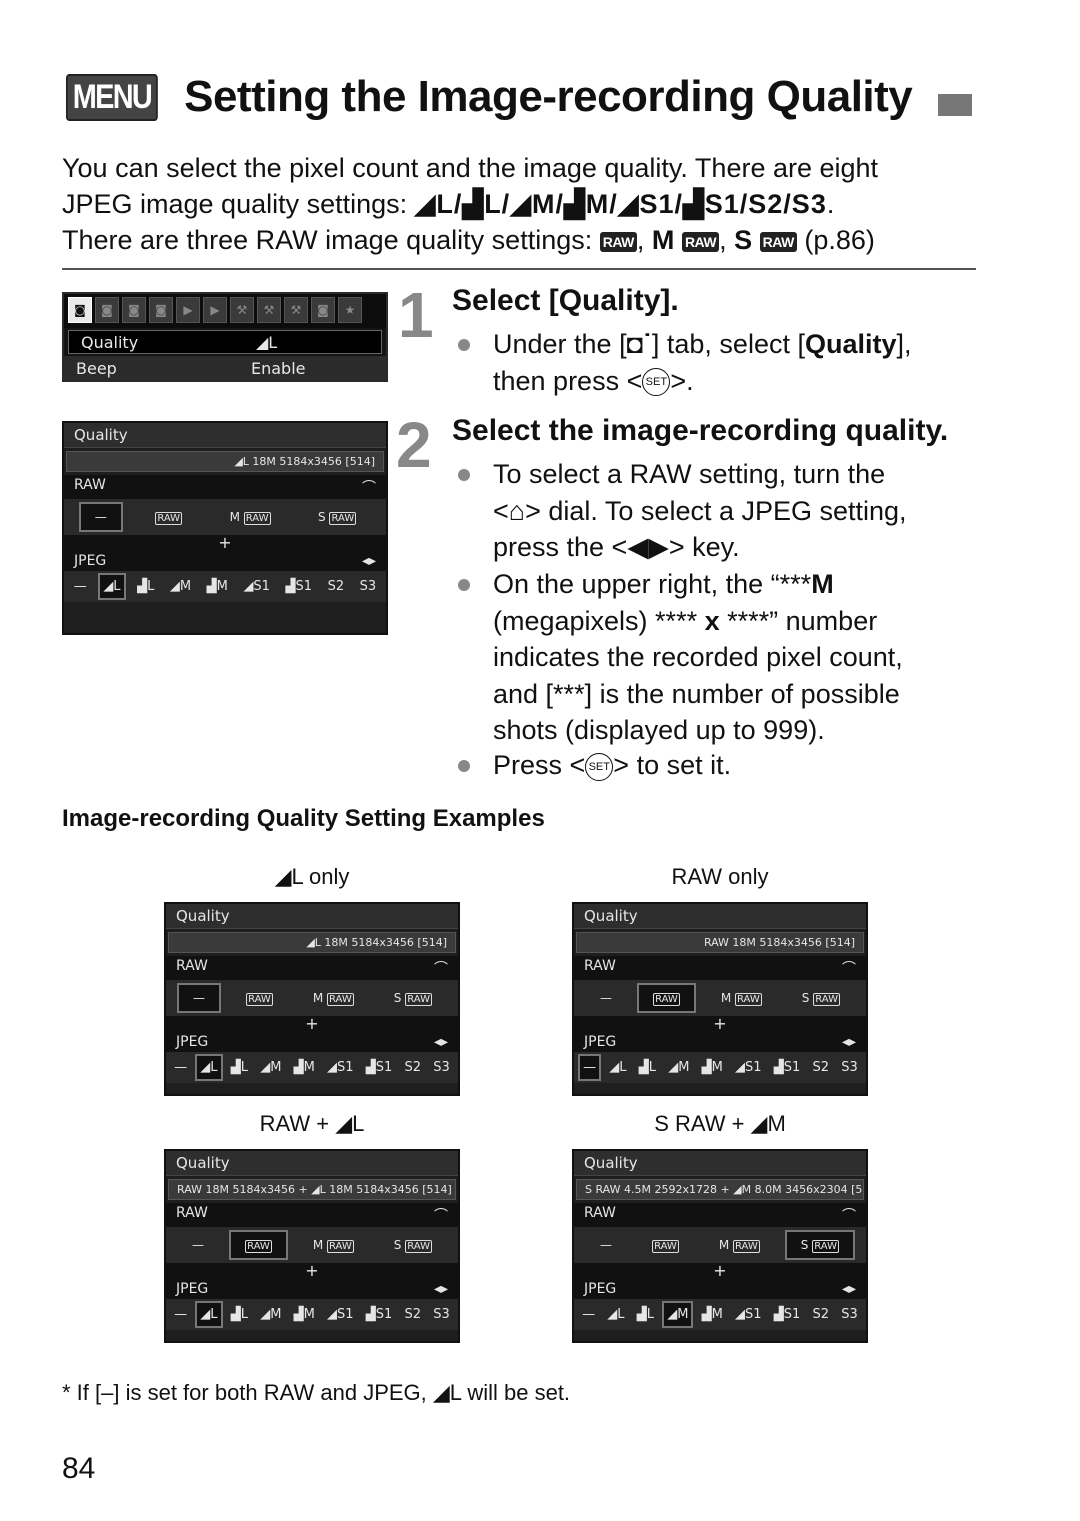 The height and width of the screenshot is (1521, 1080). I want to click on page-header: MENU Setting the Image-recording Quality, so click(519, 97).